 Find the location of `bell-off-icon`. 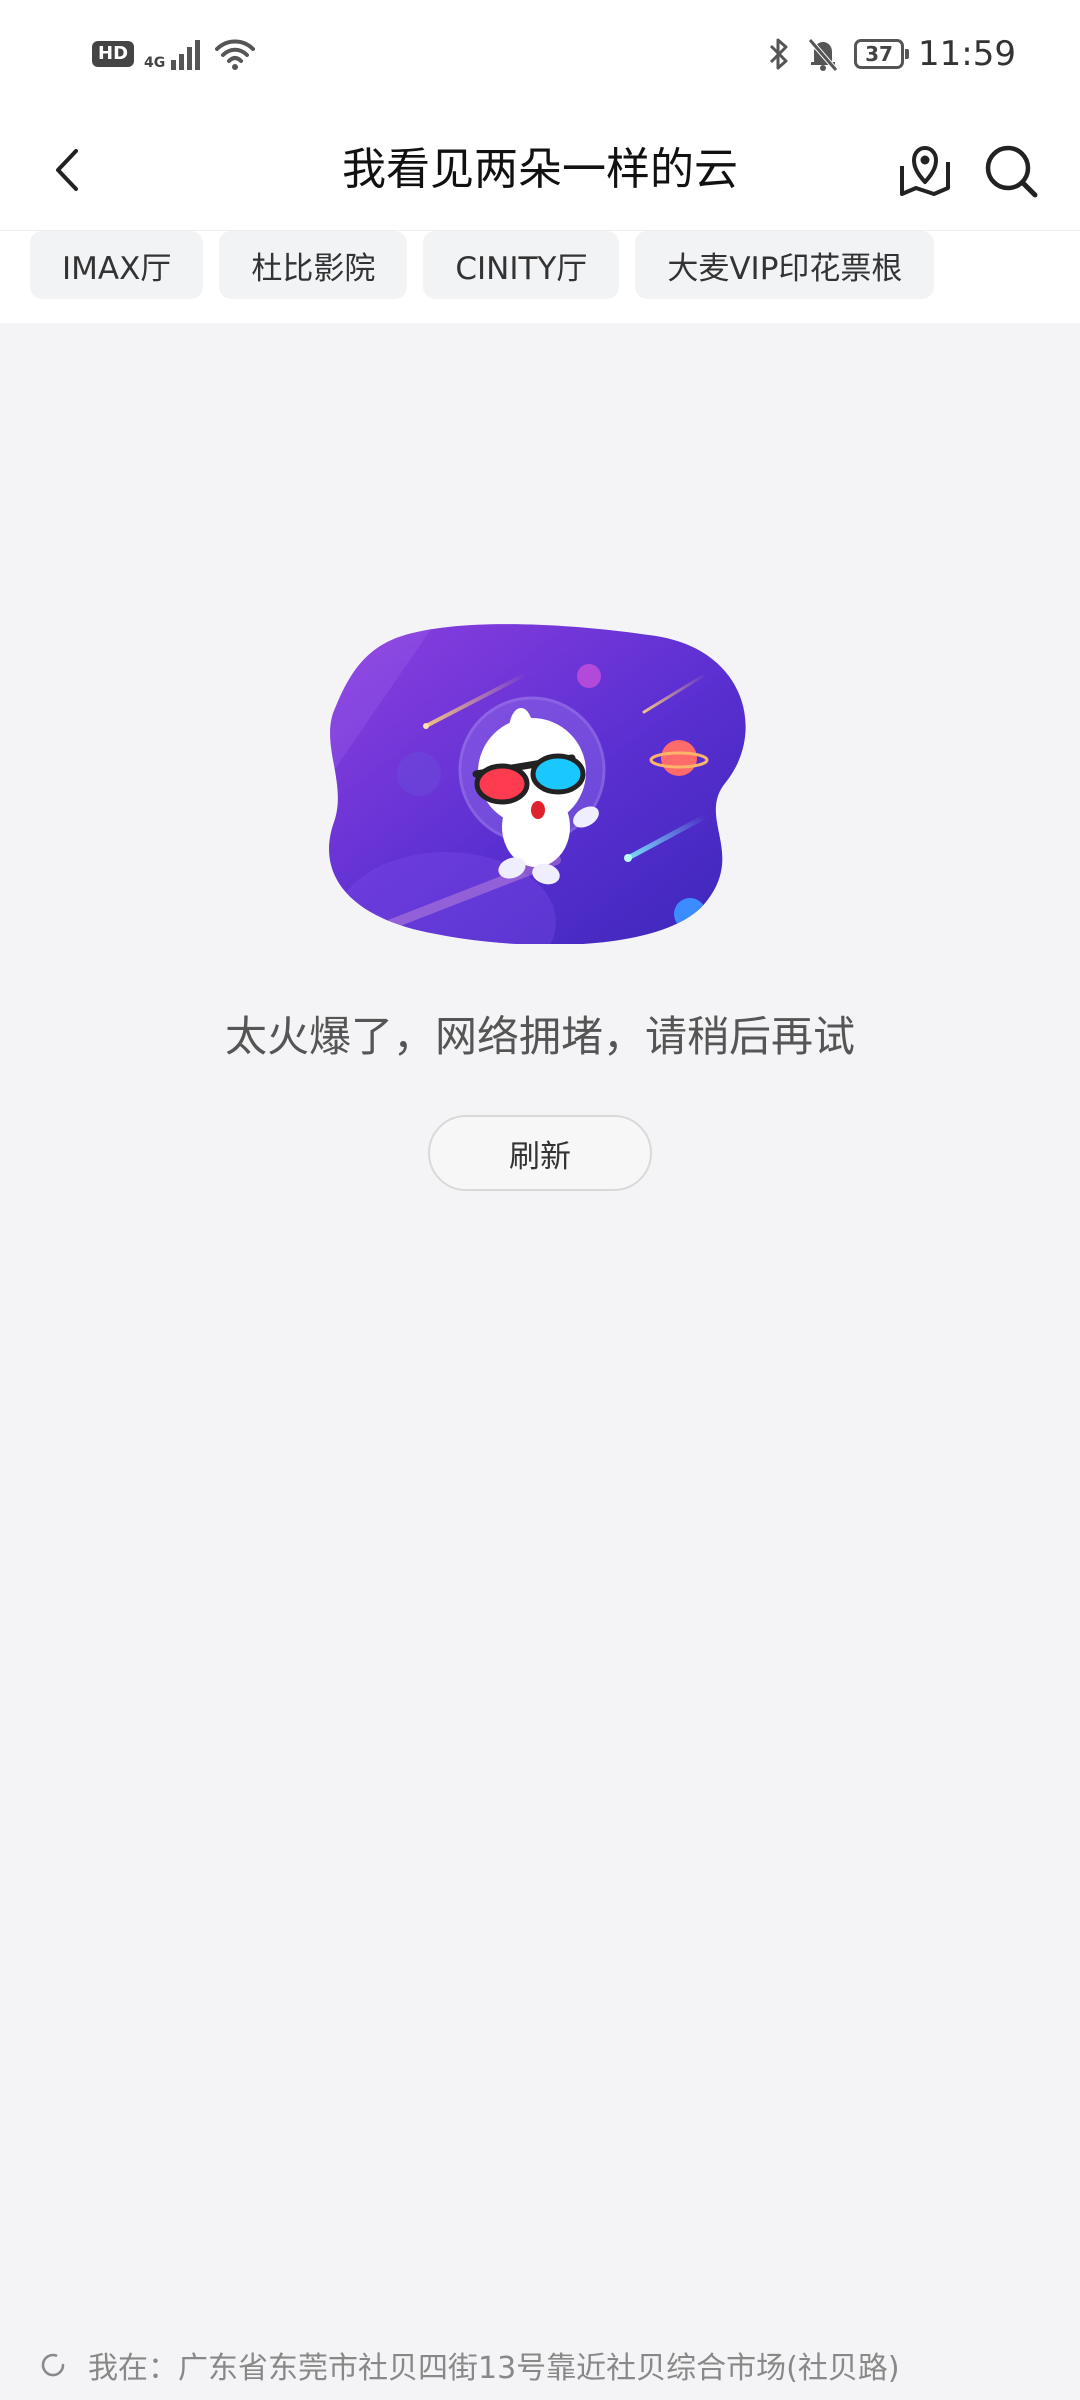

bell-off-icon is located at coordinates (823, 55).